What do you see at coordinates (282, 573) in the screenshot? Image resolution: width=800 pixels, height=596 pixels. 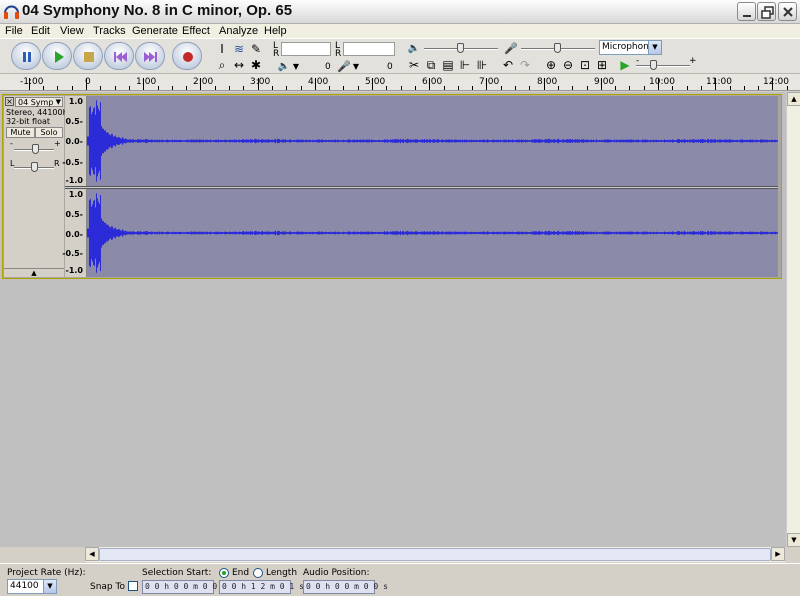 I see `length-label: Length` at bounding box center [282, 573].